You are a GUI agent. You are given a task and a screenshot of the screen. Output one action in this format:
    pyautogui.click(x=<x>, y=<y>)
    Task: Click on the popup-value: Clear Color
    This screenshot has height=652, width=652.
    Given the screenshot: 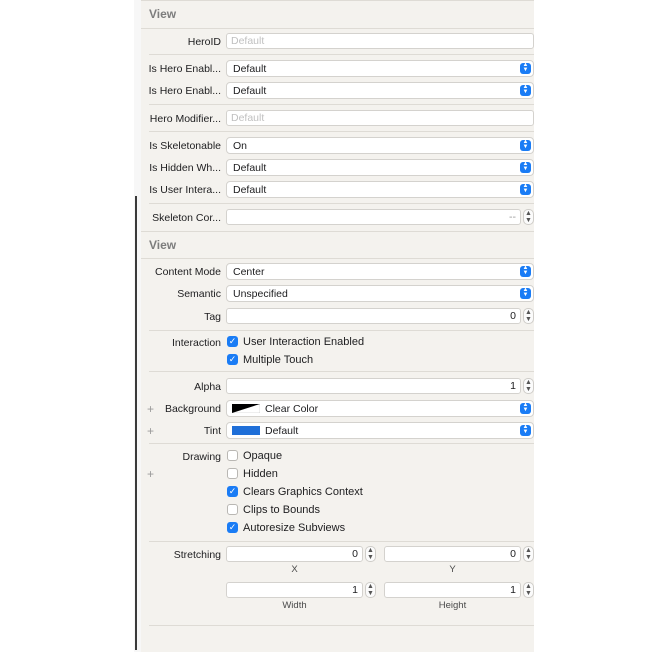 What is the action you would take?
    pyautogui.click(x=292, y=409)
    